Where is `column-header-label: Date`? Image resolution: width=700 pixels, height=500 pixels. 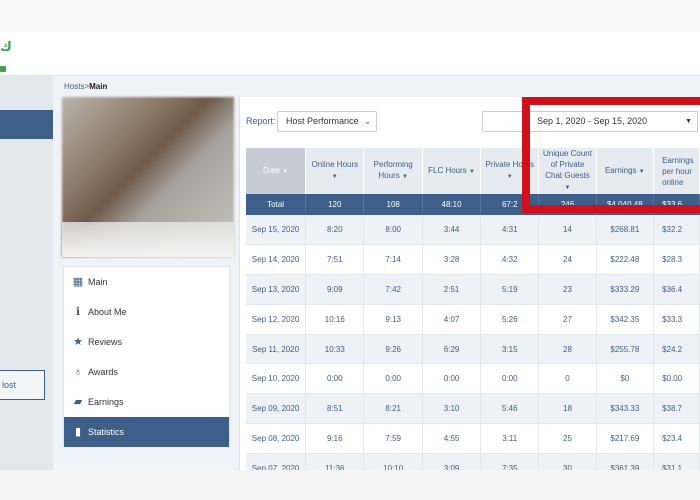
column-header-label: Date is located at coordinates (271, 170).